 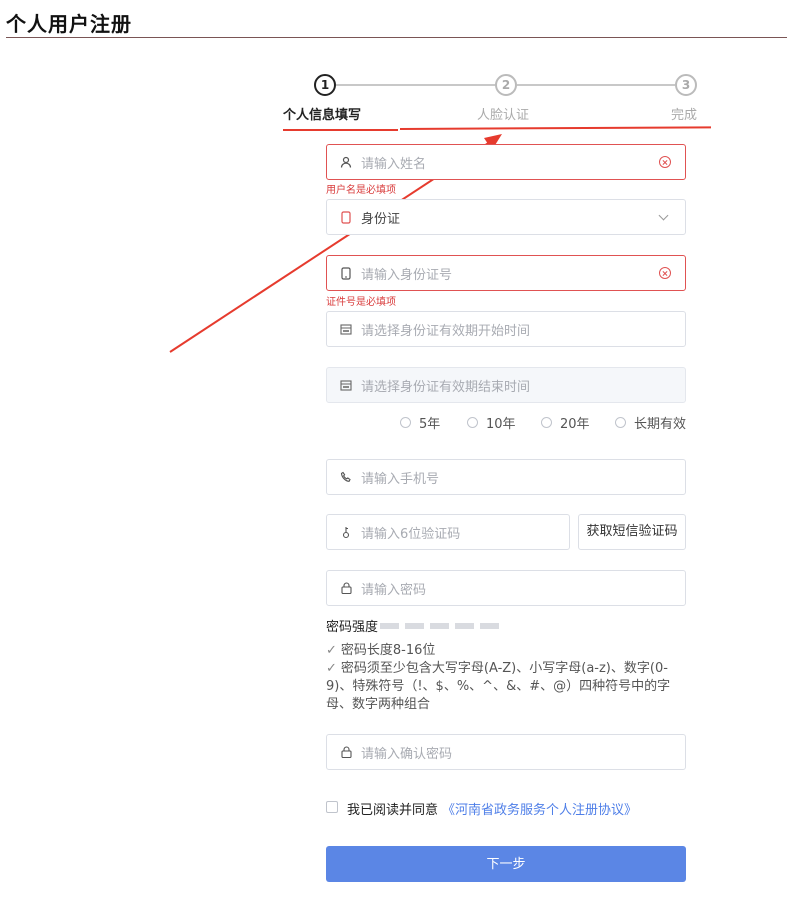 What do you see at coordinates (686, 85) in the screenshot?
I see `step-3-indicator: 3` at bounding box center [686, 85].